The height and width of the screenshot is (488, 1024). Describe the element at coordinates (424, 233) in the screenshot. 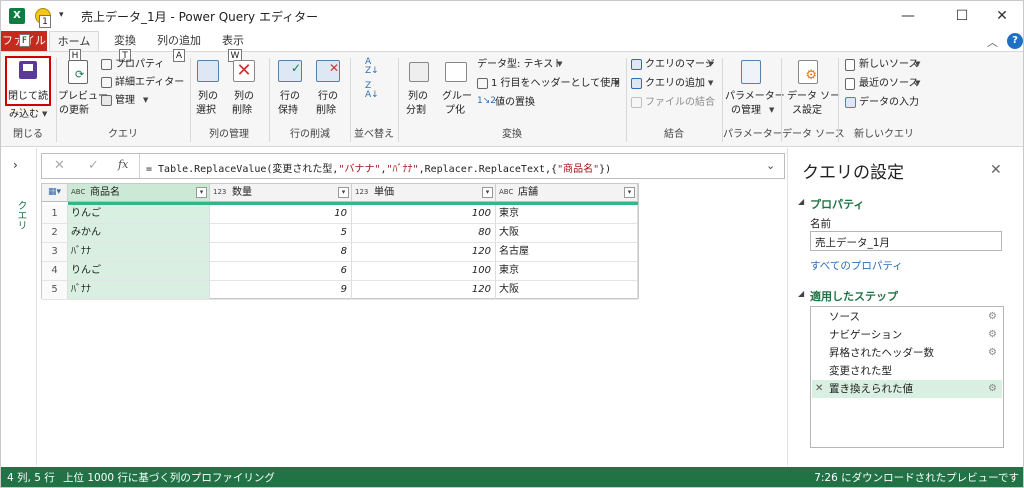

I see `cell-price: 80` at that location.